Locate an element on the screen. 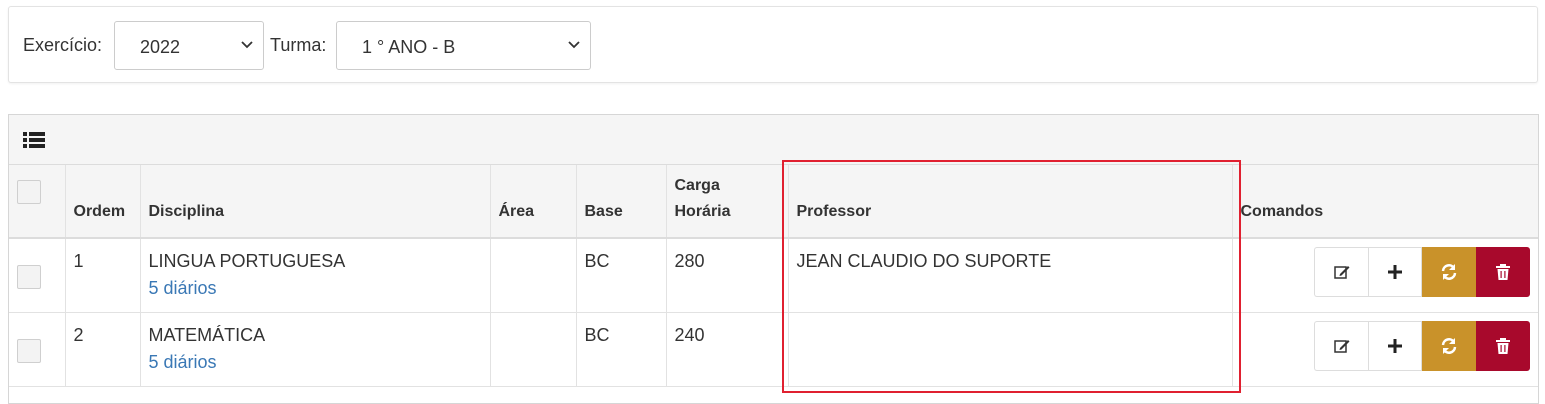 This screenshot has height=404, width=1545. disciplina-name: MATEMÁTICA is located at coordinates (207, 334).